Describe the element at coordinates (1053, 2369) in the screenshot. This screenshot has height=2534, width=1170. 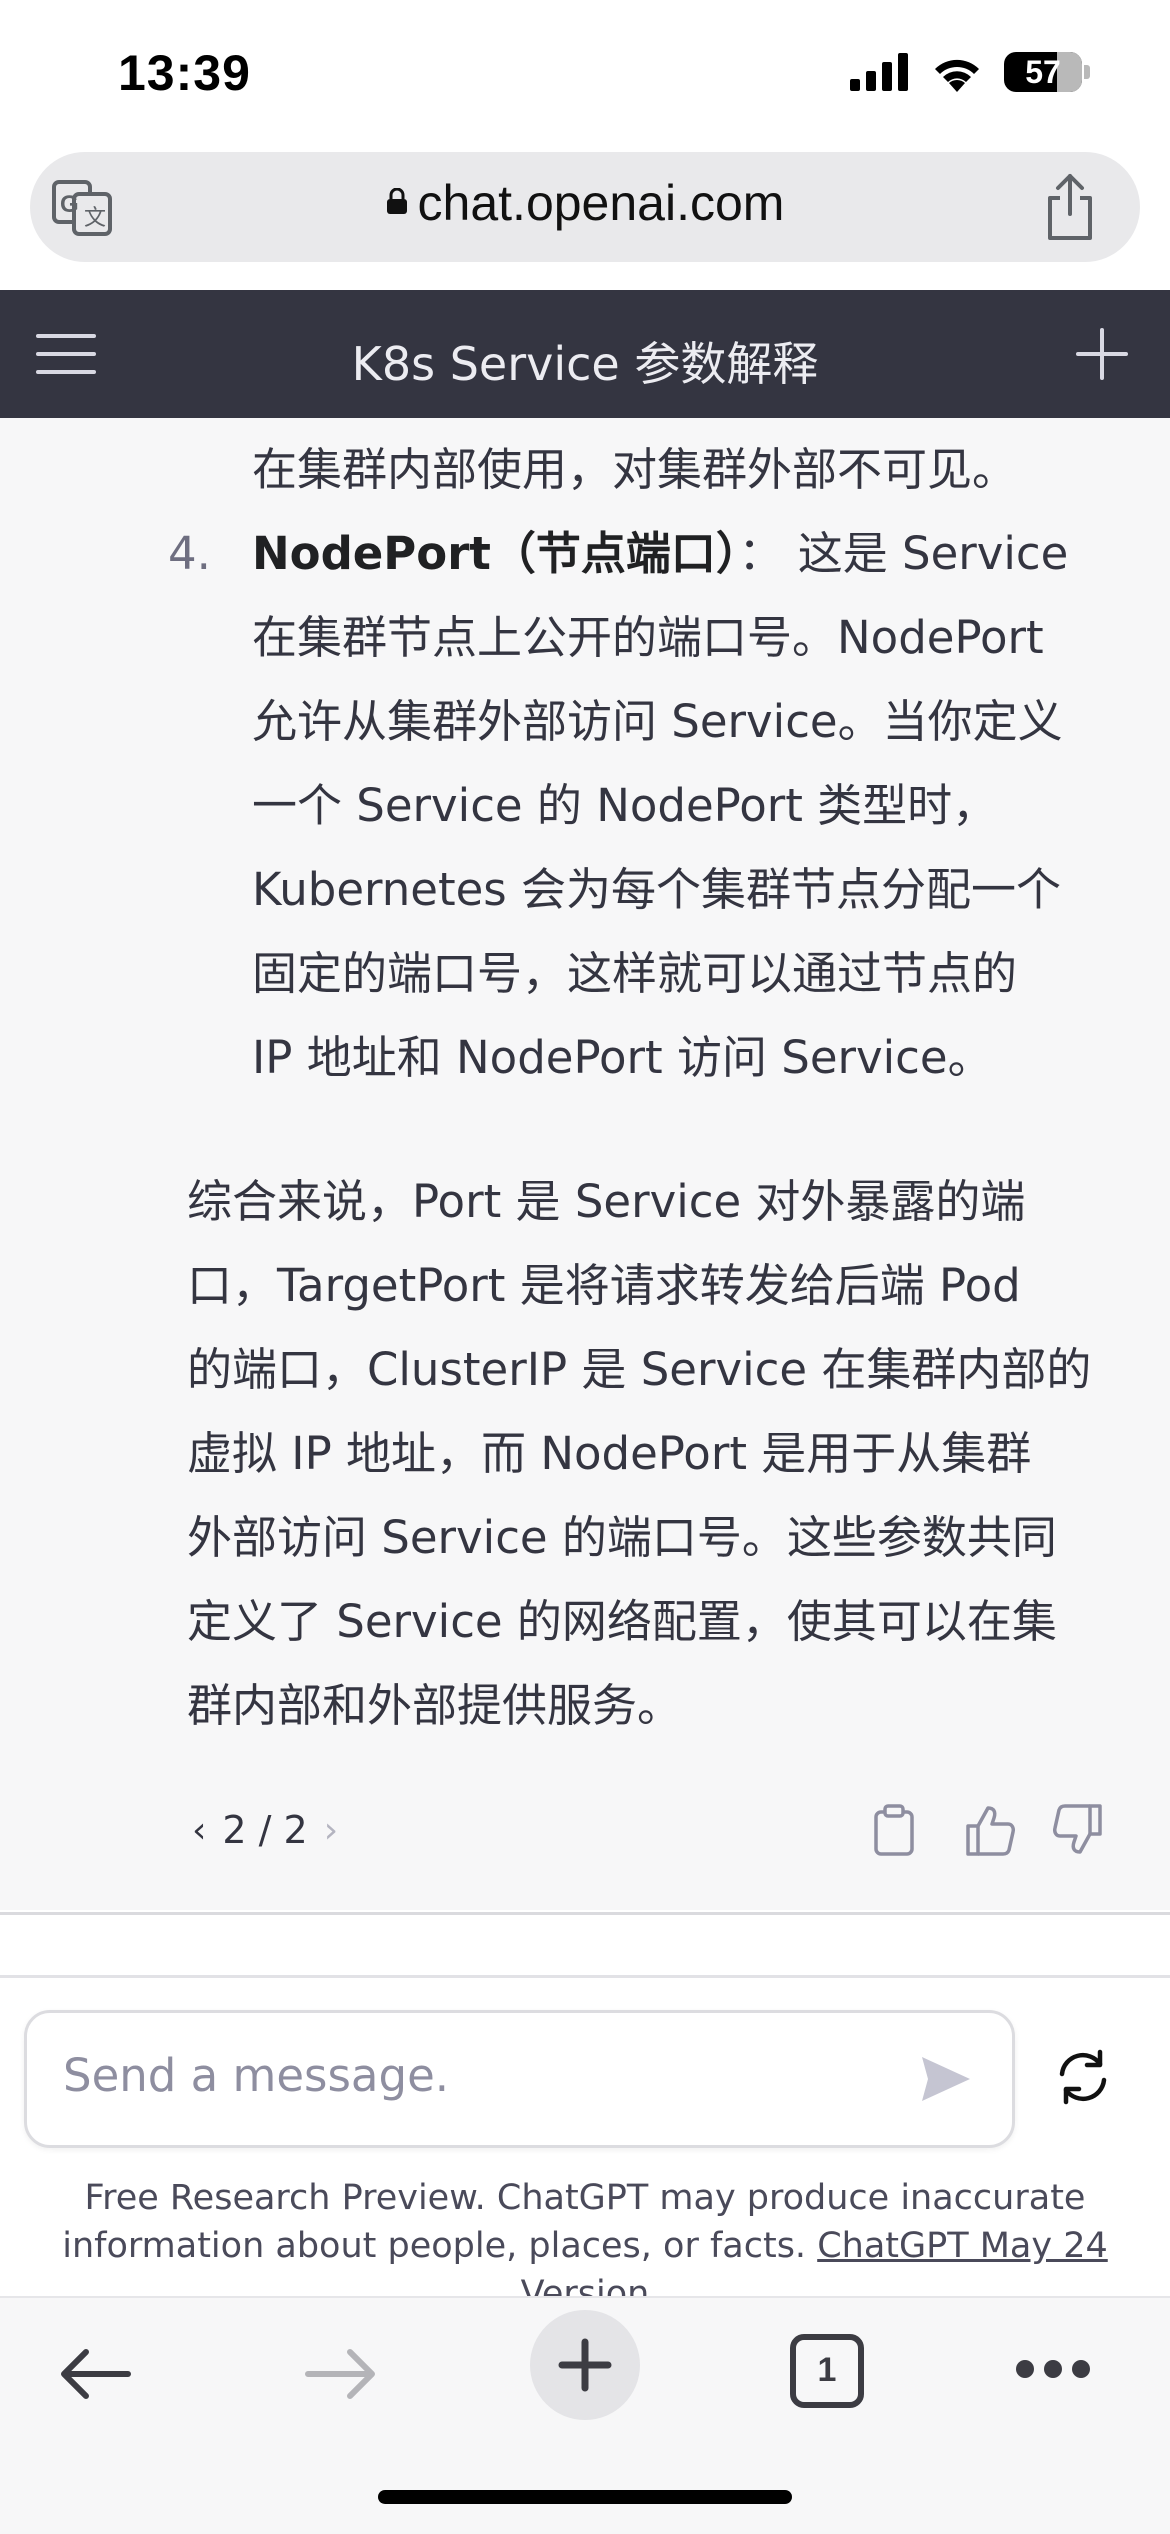
I see `more-icon` at that location.